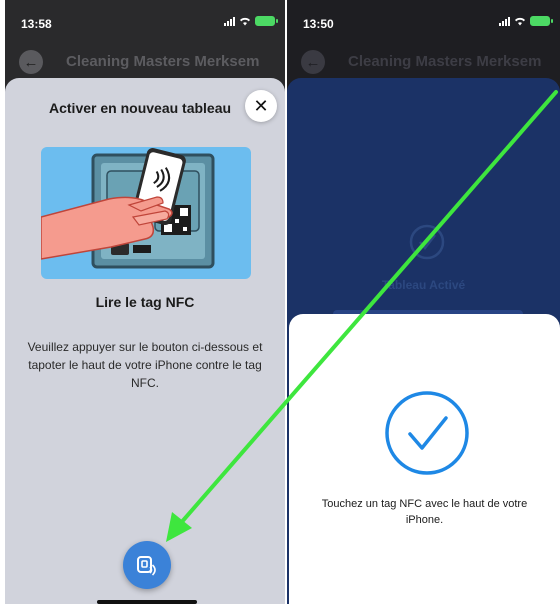 The width and height of the screenshot is (560, 604). What do you see at coordinates (318, 24) in the screenshot?
I see `status-time: 13:50` at bounding box center [318, 24].